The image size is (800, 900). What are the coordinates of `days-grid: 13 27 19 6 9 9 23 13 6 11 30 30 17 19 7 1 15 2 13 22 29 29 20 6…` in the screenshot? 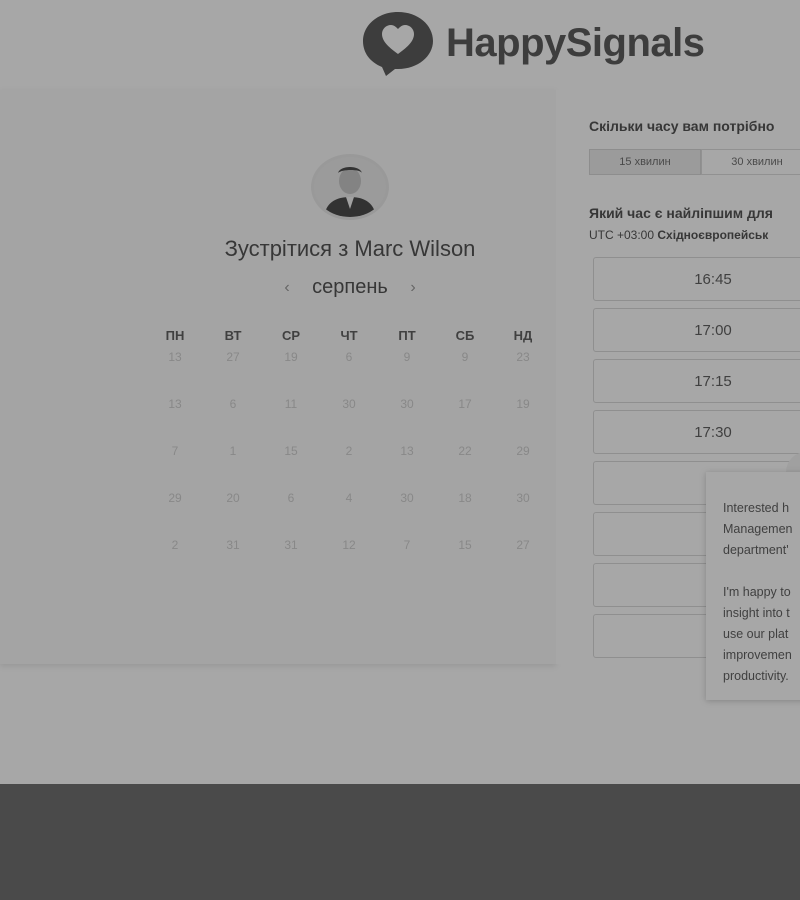 It's located at (350, 465).